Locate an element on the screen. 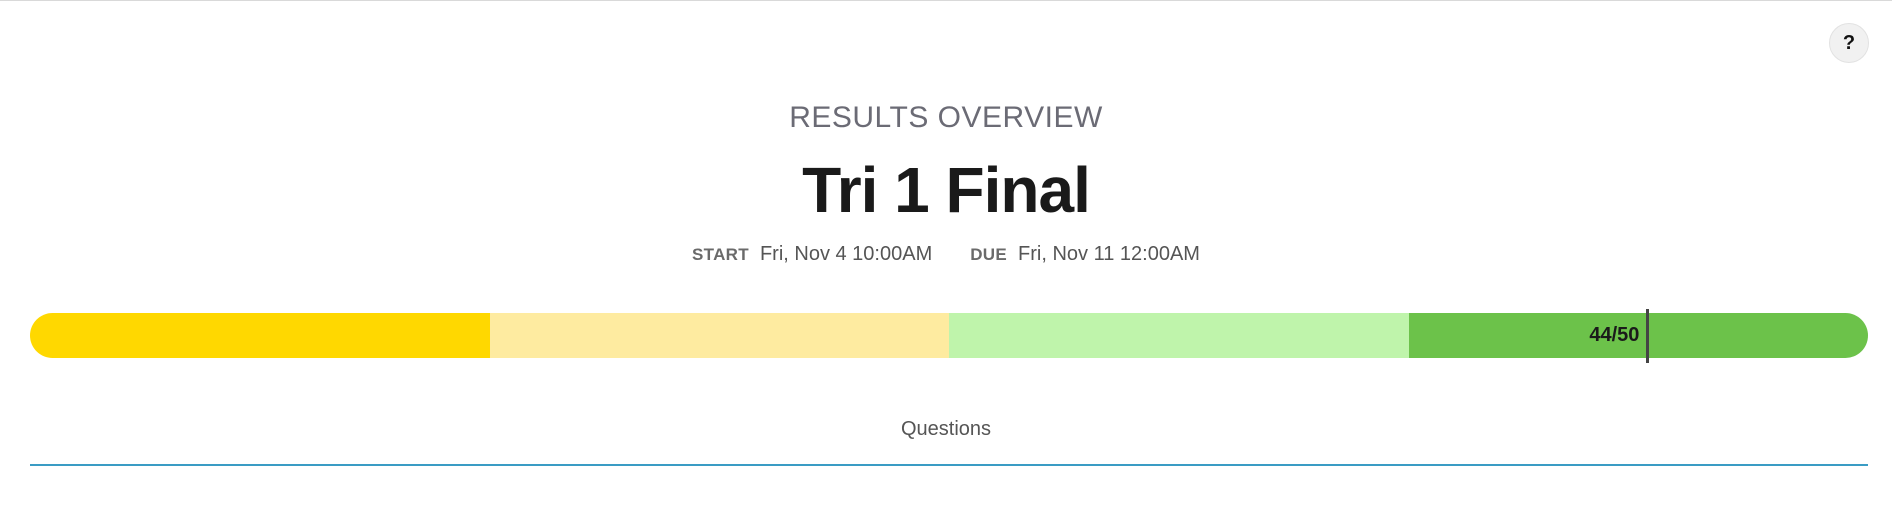 The height and width of the screenshot is (505, 1892). start-value: Fri, Nov 4 10:00AM is located at coordinates (846, 254).